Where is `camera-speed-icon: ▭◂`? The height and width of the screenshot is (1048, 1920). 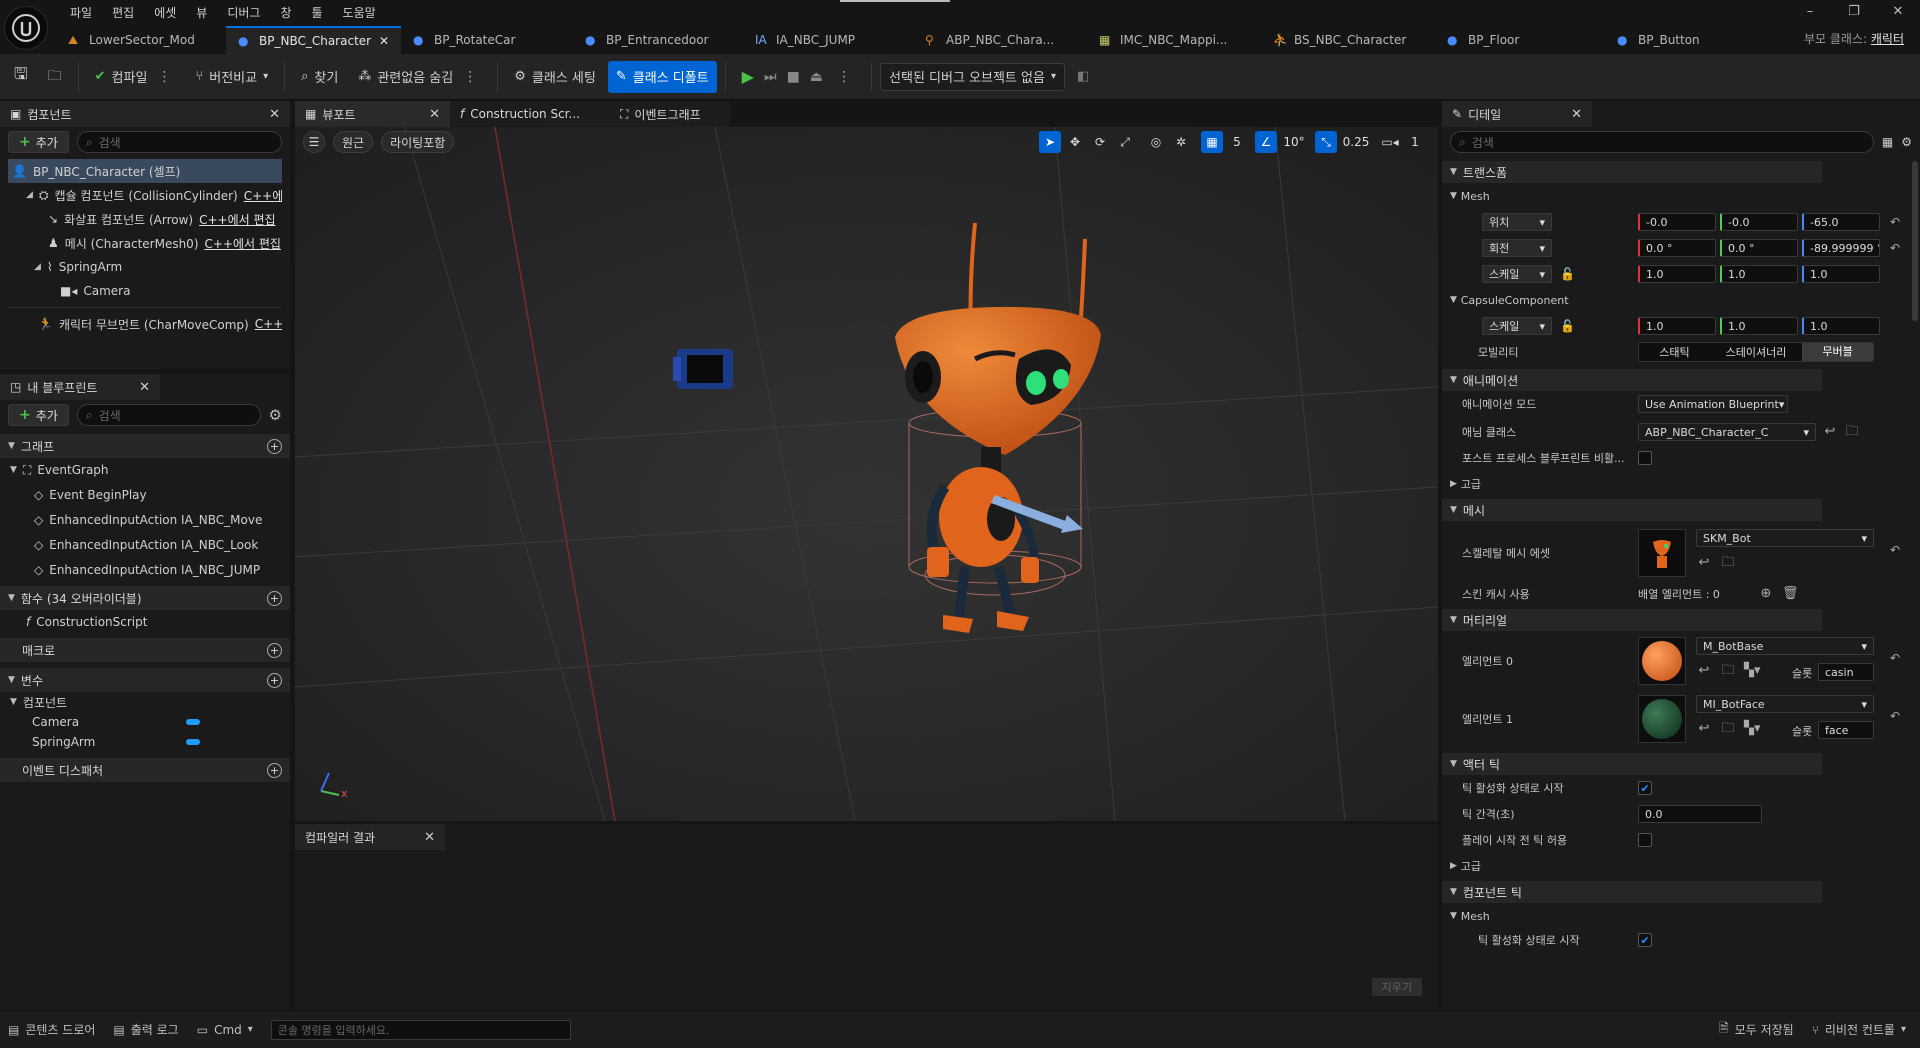
camera-speed-icon: ▭◂ is located at coordinates (1390, 142).